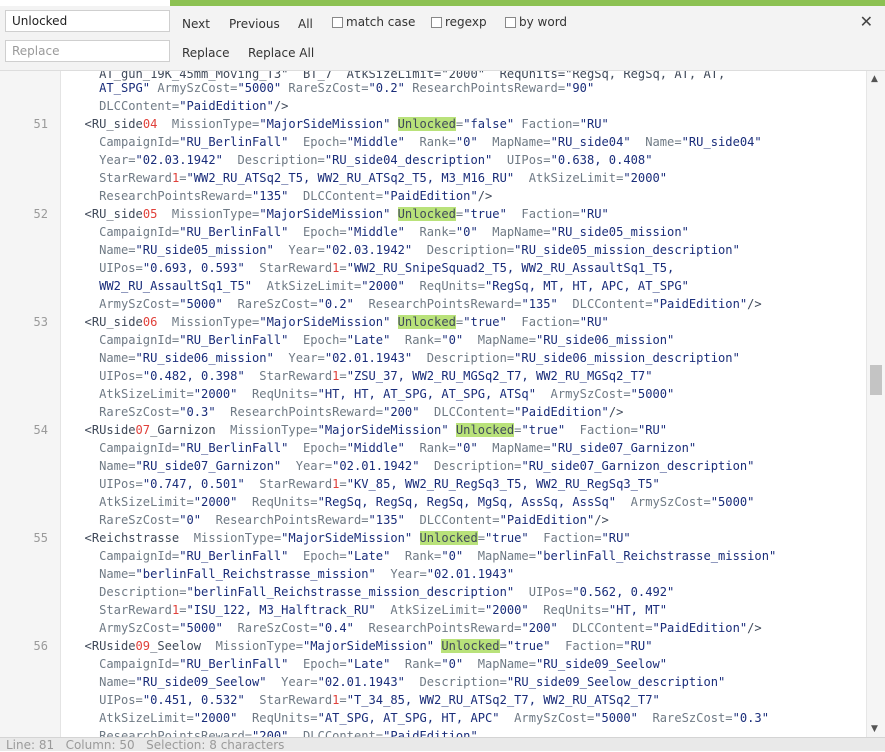  Describe the element at coordinates (317, 448) in the screenshot. I see `code-token: Epoch=` at that location.